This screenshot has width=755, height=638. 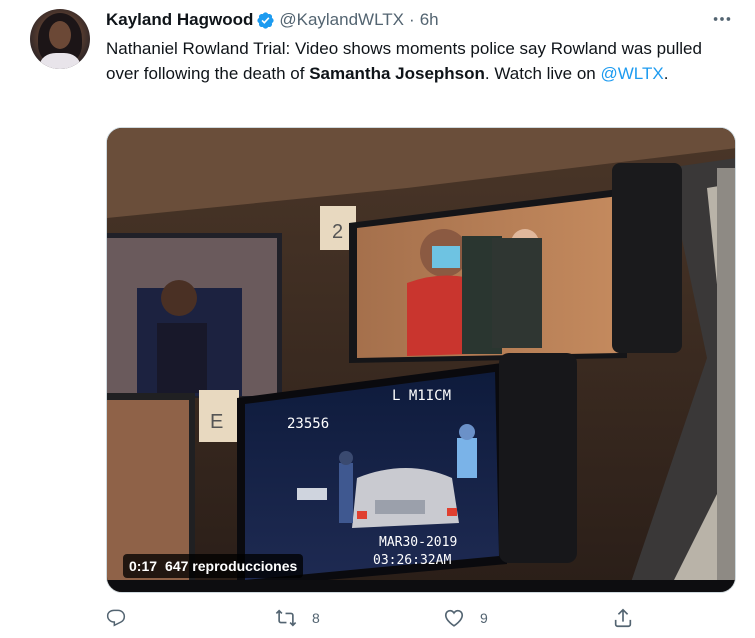 I want to click on tweet-text-end: ., so click(x=666, y=73).